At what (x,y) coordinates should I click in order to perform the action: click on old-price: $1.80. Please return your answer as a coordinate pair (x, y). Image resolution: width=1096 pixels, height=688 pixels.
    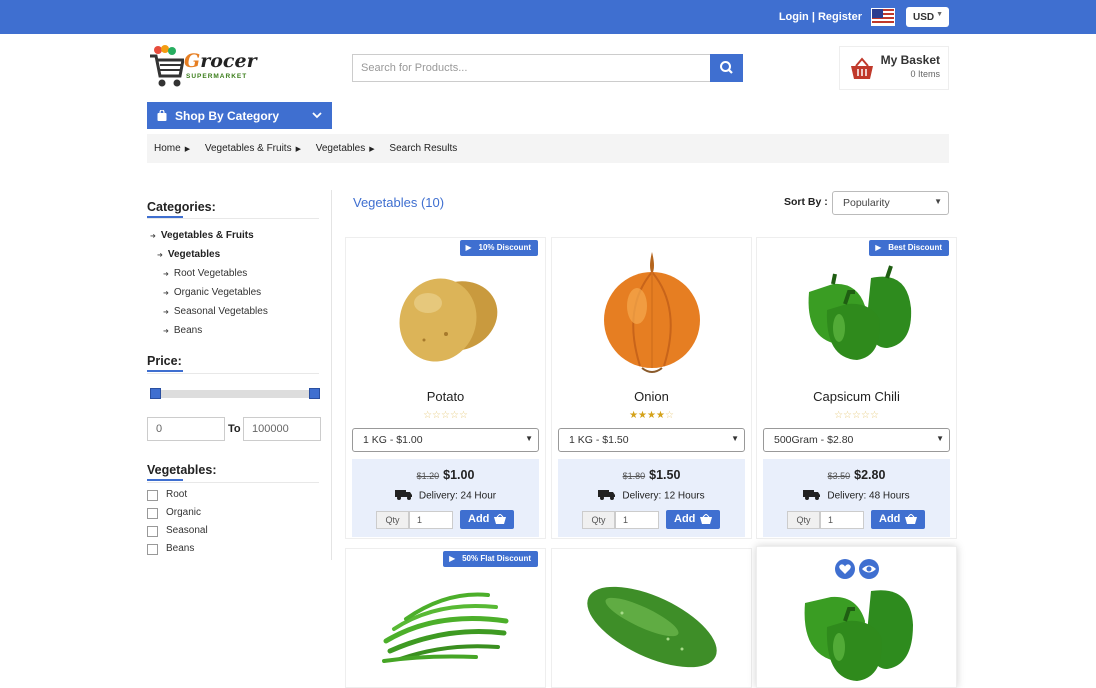
    Looking at the image, I should click on (634, 476).